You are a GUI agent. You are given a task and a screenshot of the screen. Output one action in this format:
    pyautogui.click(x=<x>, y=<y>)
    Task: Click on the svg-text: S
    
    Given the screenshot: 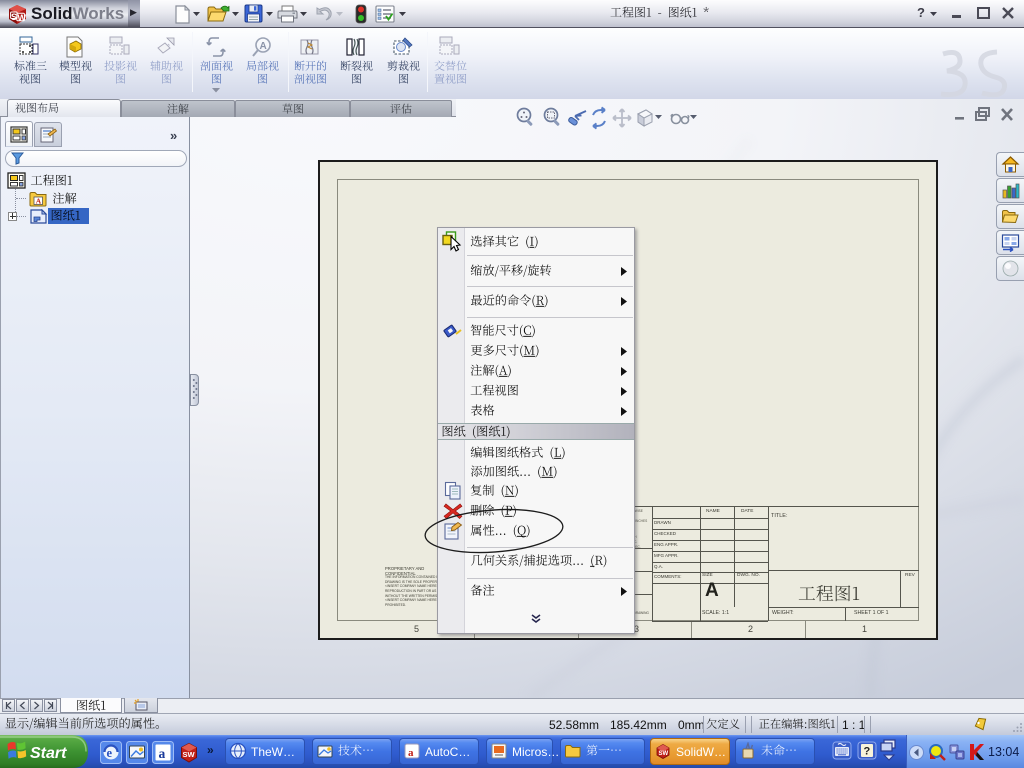 What is the action you would take?
    pyautogui.click(x=14, y=17)
    